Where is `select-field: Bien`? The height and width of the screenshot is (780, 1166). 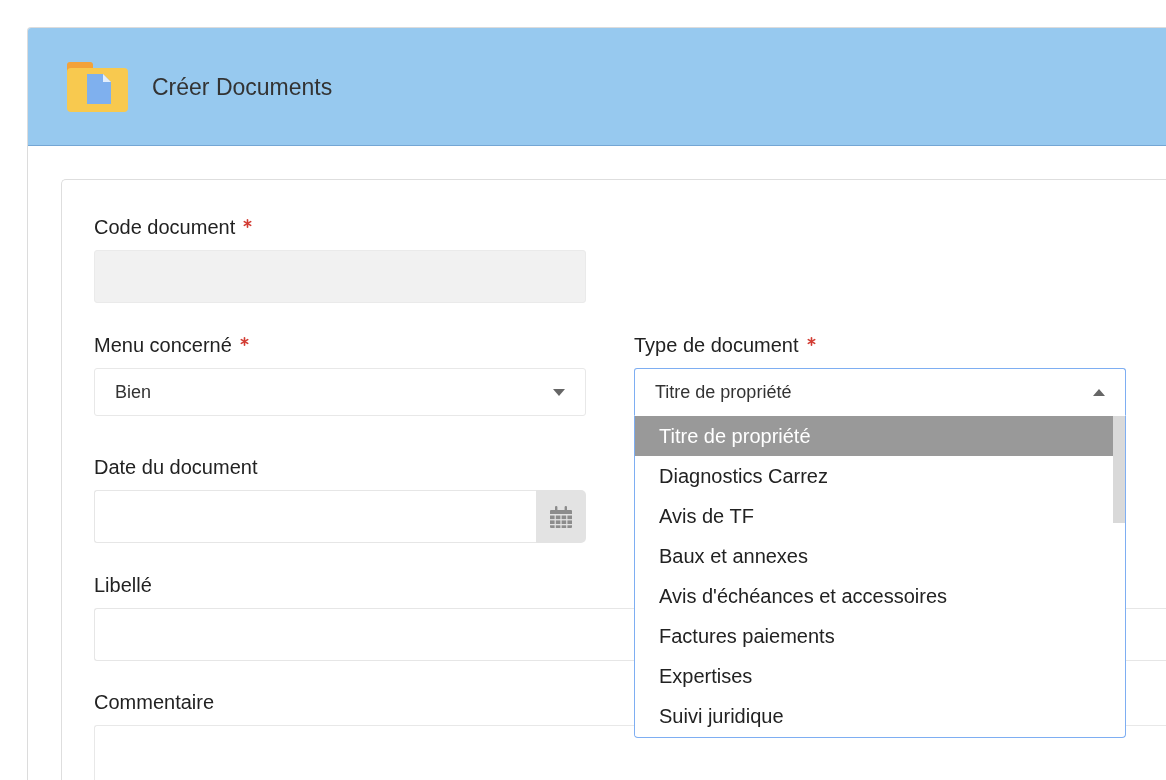
select-field: Bien is located at coordinates (340, 392).